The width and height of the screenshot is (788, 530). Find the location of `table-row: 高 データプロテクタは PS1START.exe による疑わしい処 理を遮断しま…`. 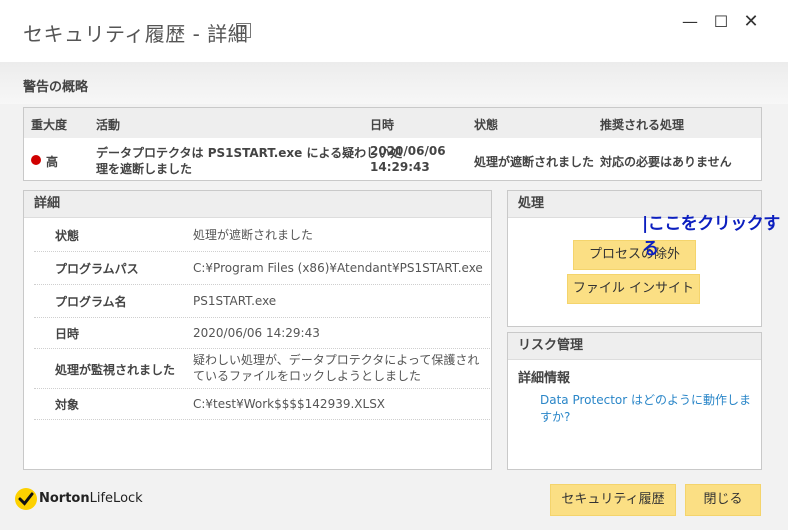

table-row: 高 データプロテクタは PS1START.exe による疑わしい処 理を遮断しま… is located at coordinates (392, 159).